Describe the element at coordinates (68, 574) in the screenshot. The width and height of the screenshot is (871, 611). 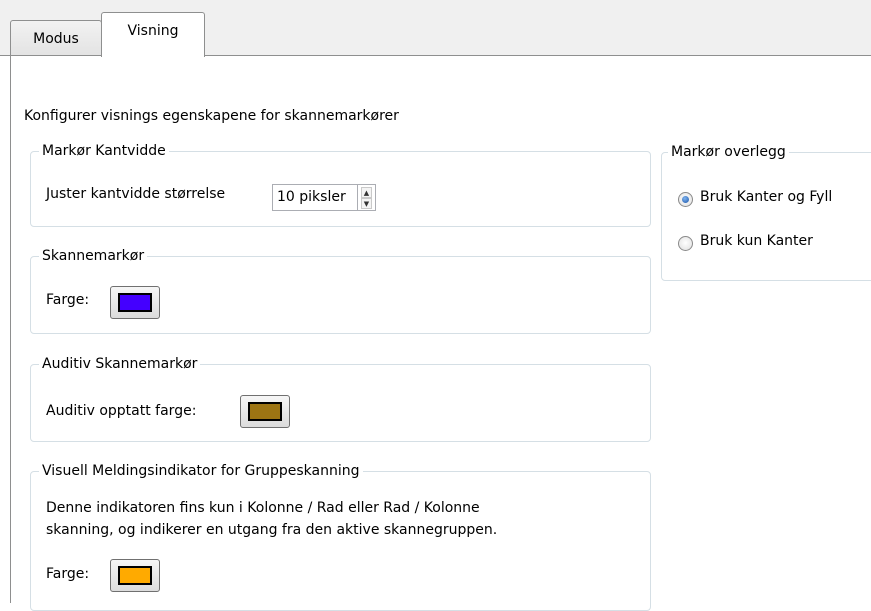
I see `group-indicator-color-label: Farge:` at that location.